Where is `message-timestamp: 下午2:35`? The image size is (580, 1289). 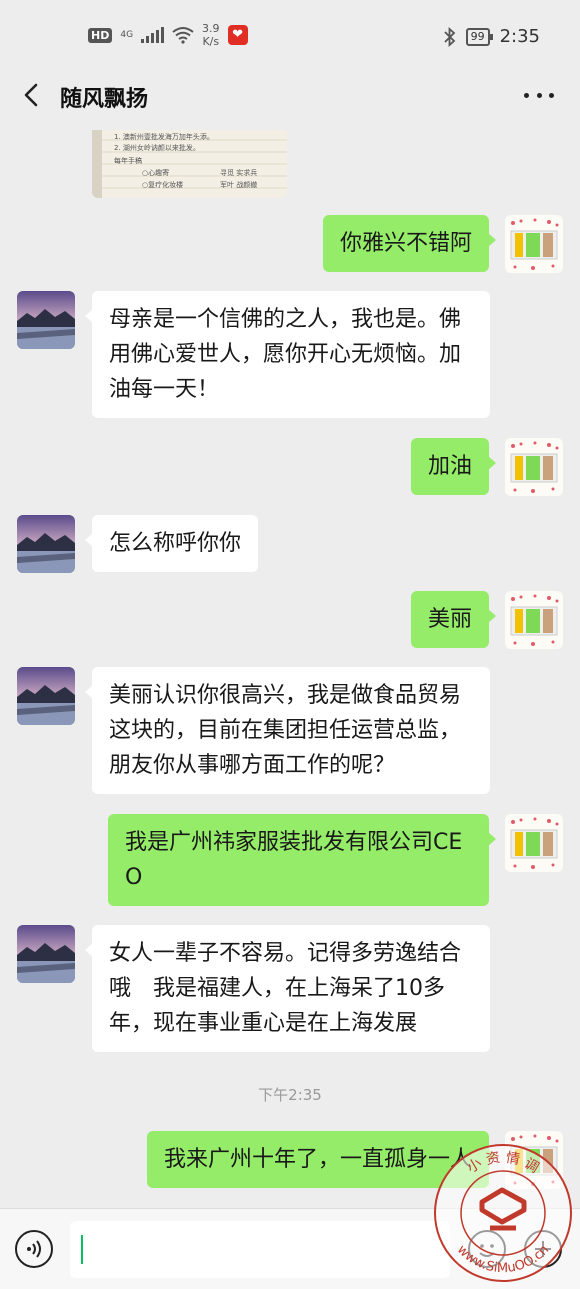 message-timestamp: 下午2:35 is located at coordinates (290, 1095).